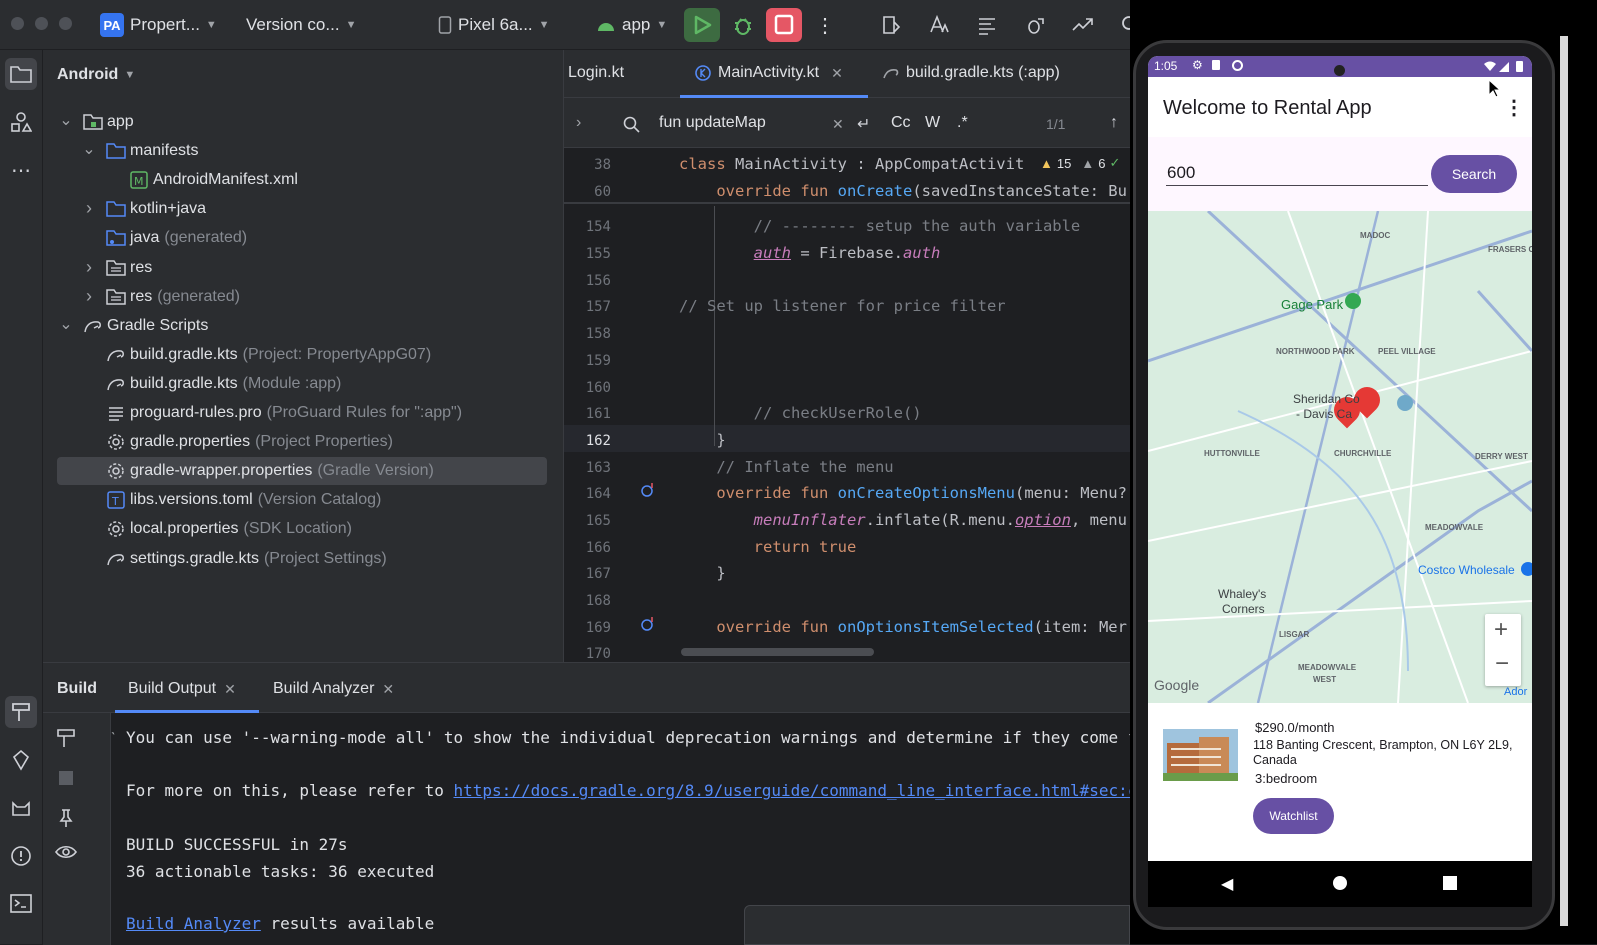  I want to click on build-tool-button, so click(21, 712).